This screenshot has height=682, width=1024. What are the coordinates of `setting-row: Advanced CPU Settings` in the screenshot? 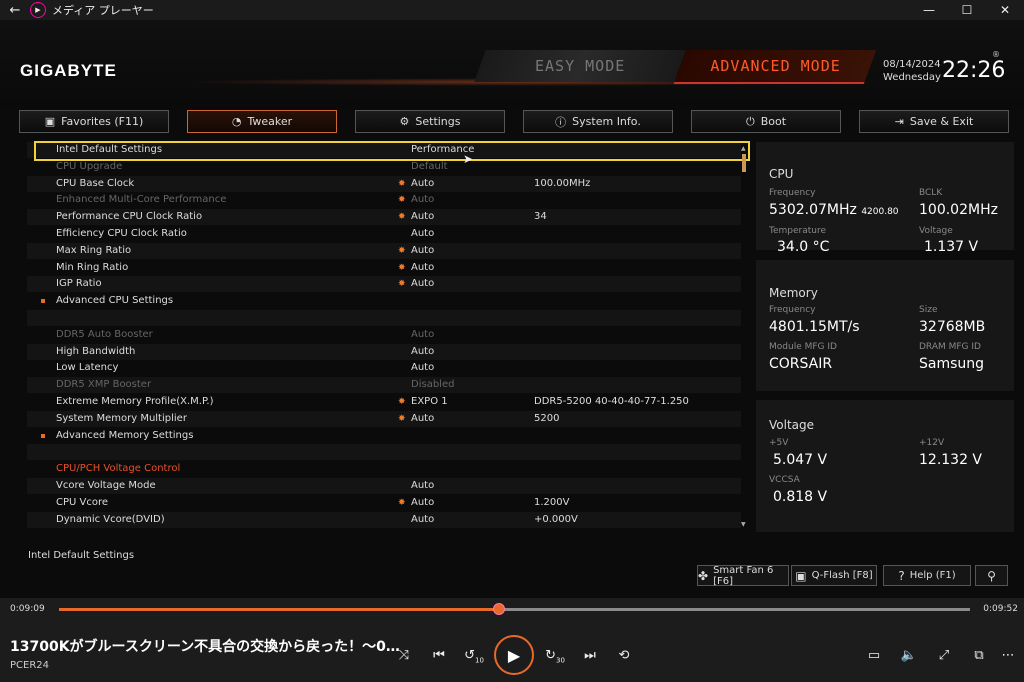 It's located at (384, 301).